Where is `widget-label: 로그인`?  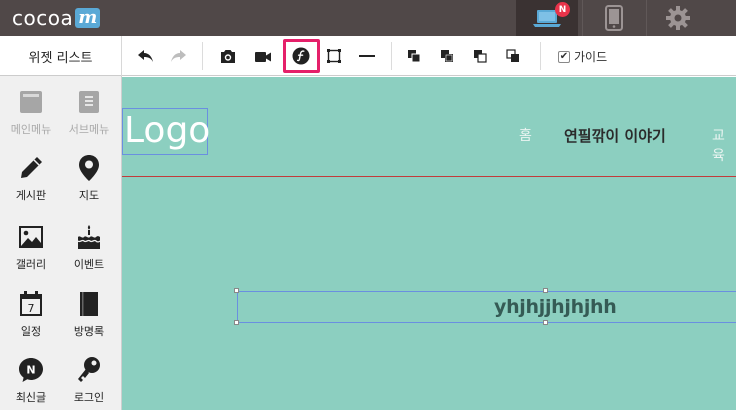
widget-label: 로그인 is located at coordinates (89, 397).